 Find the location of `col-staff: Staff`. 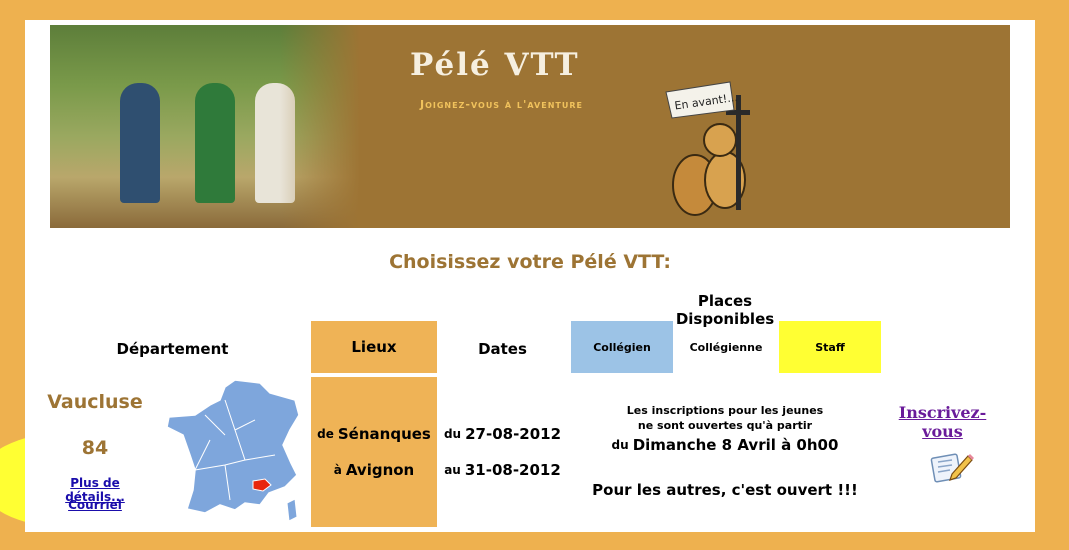

col-staff: Staff is located at coordinates (830, 347).